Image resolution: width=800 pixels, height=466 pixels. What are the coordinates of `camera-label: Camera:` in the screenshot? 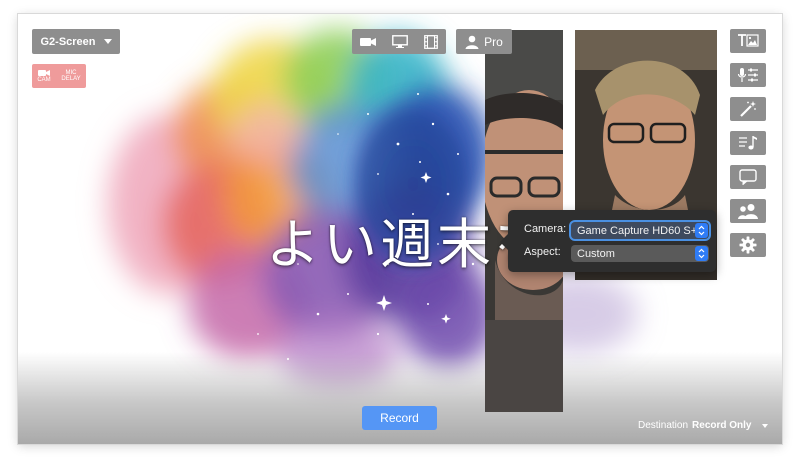 It's located at (545, 229).